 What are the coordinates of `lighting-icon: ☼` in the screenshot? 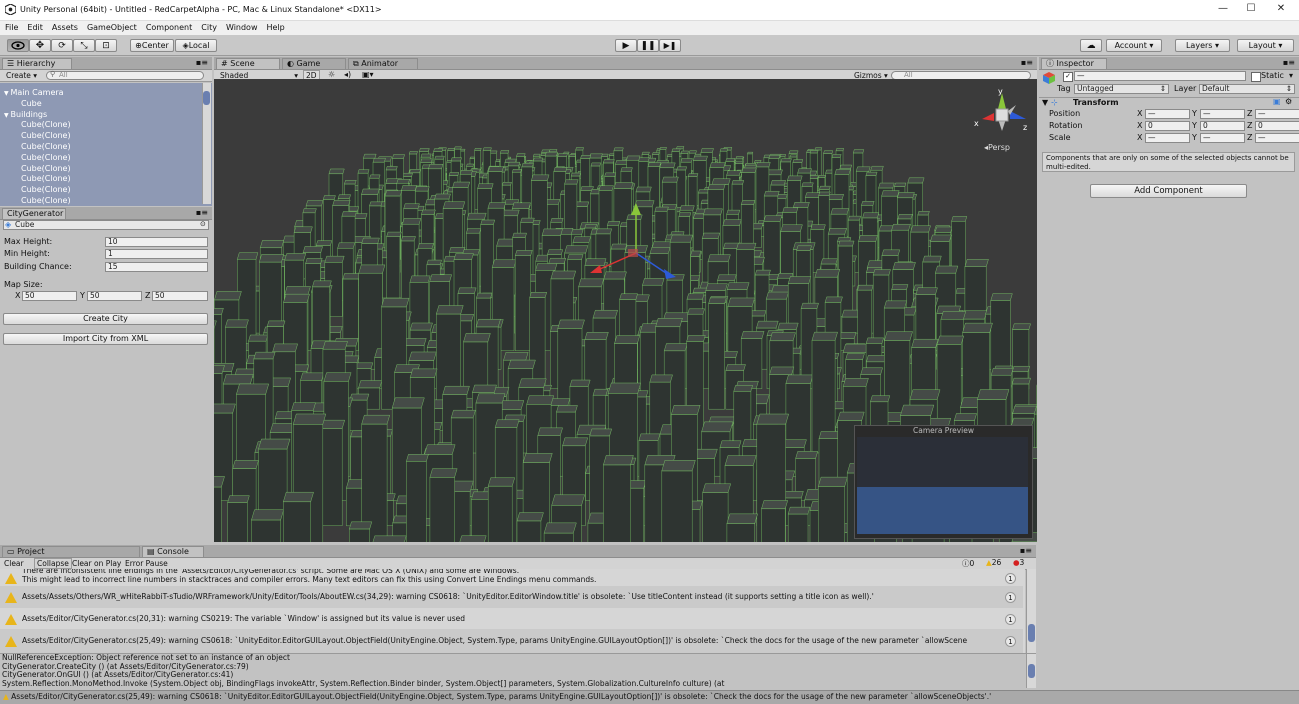 It's located at (331, 74).